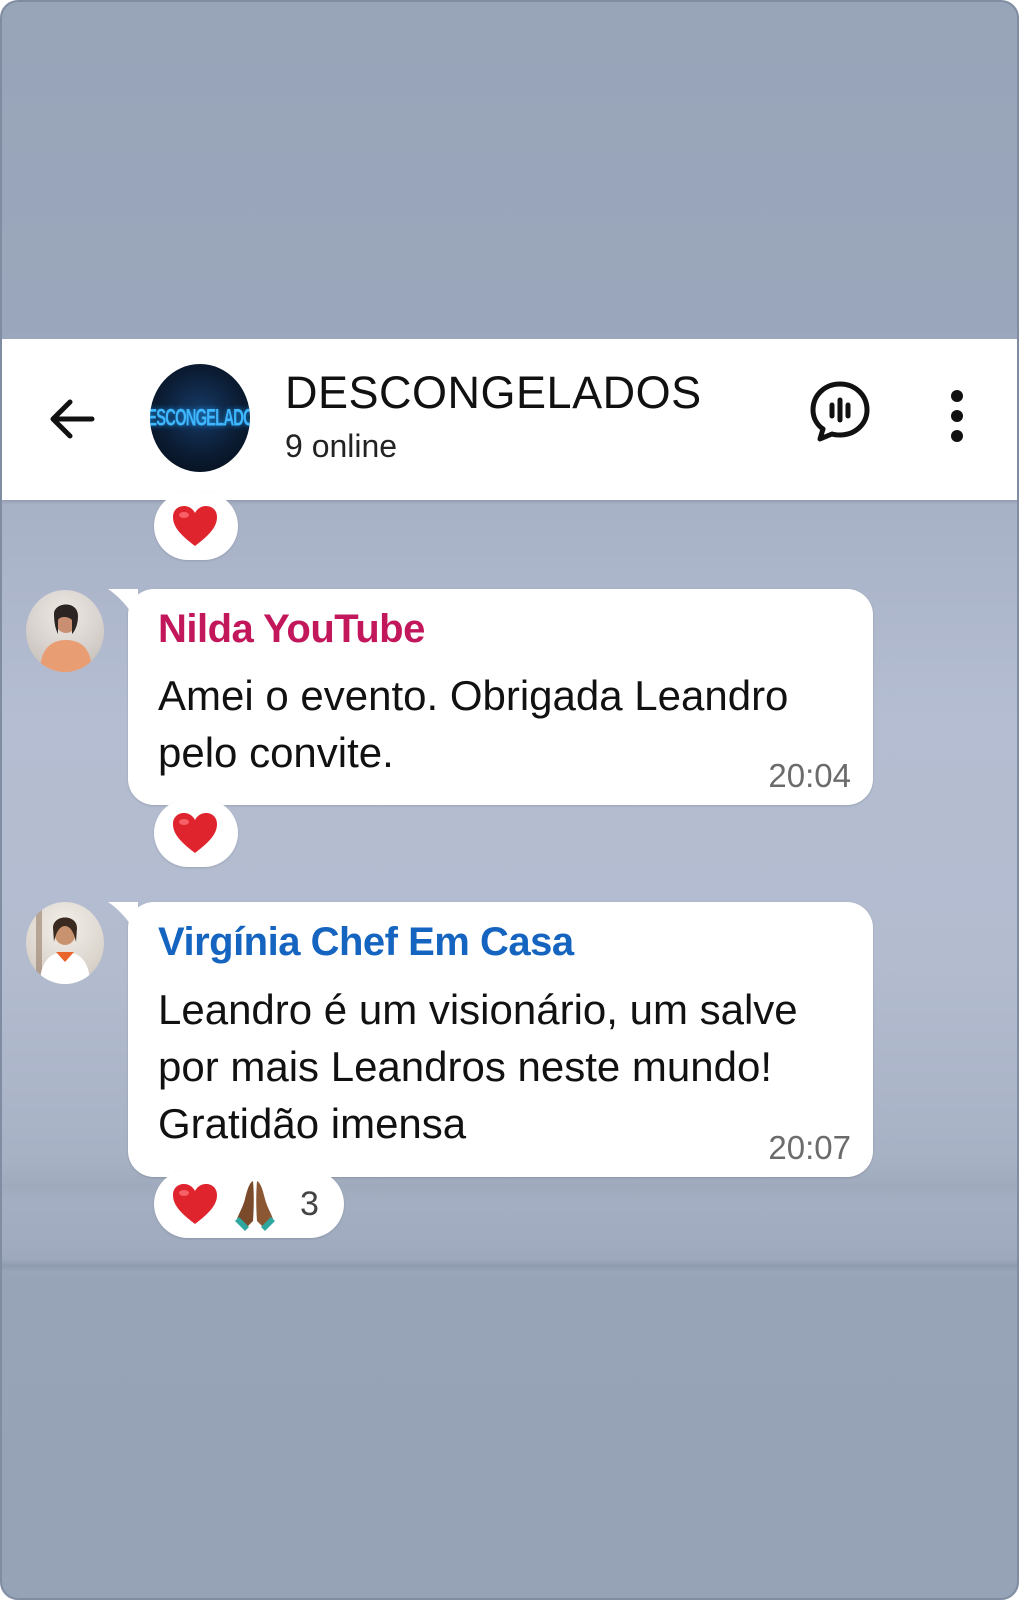 This screenshot has height=1600, width=1019. What do you see at coordinates (366, 942) in the screenshot?
I see `message-sender: Virgínia Chef Em Casa` at bounding box center [366, 942].